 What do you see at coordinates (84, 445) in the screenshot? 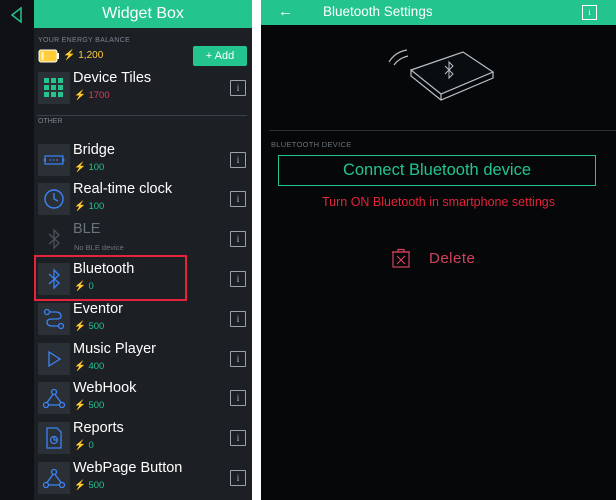
I see `widget-item-price: ⚡ 0` at bounding box center [84, 445].